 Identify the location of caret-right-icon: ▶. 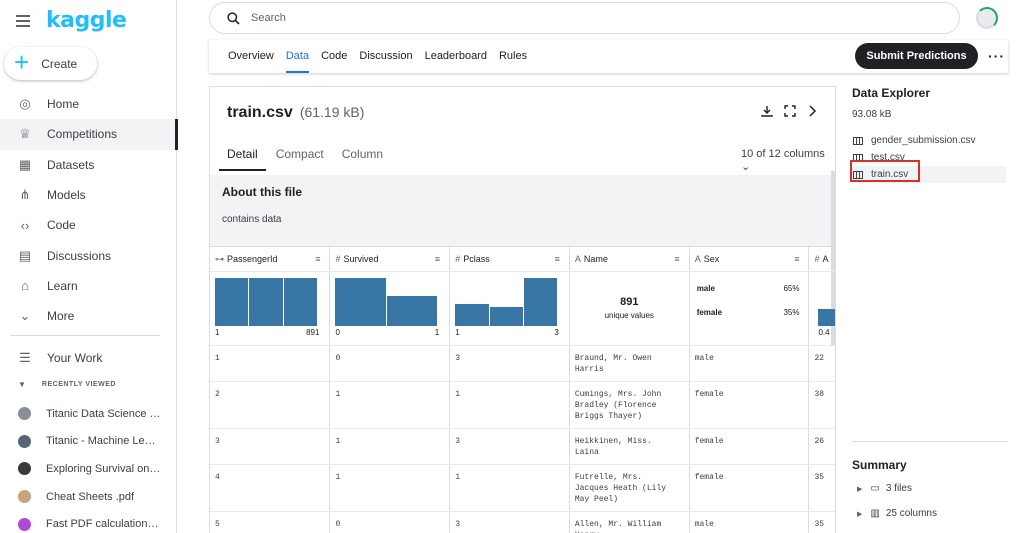
(860, 489).